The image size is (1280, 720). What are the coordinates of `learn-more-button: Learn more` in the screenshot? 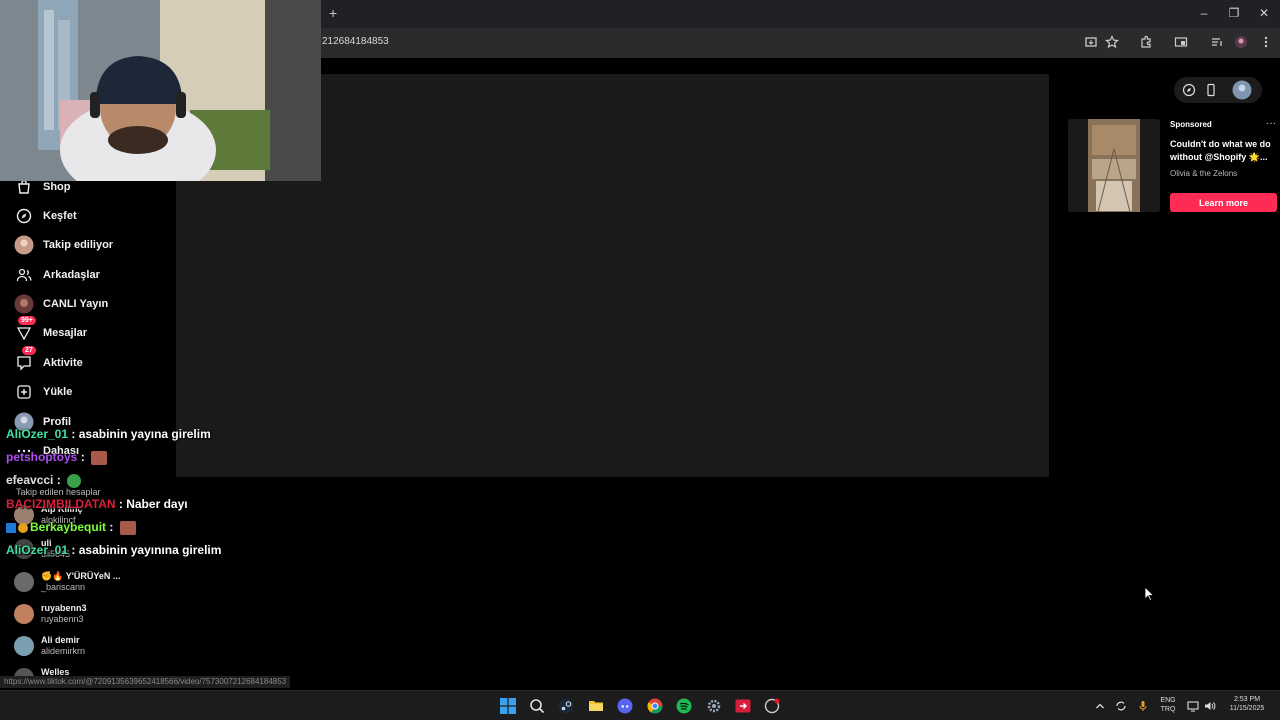 It's located at (1223, 202).